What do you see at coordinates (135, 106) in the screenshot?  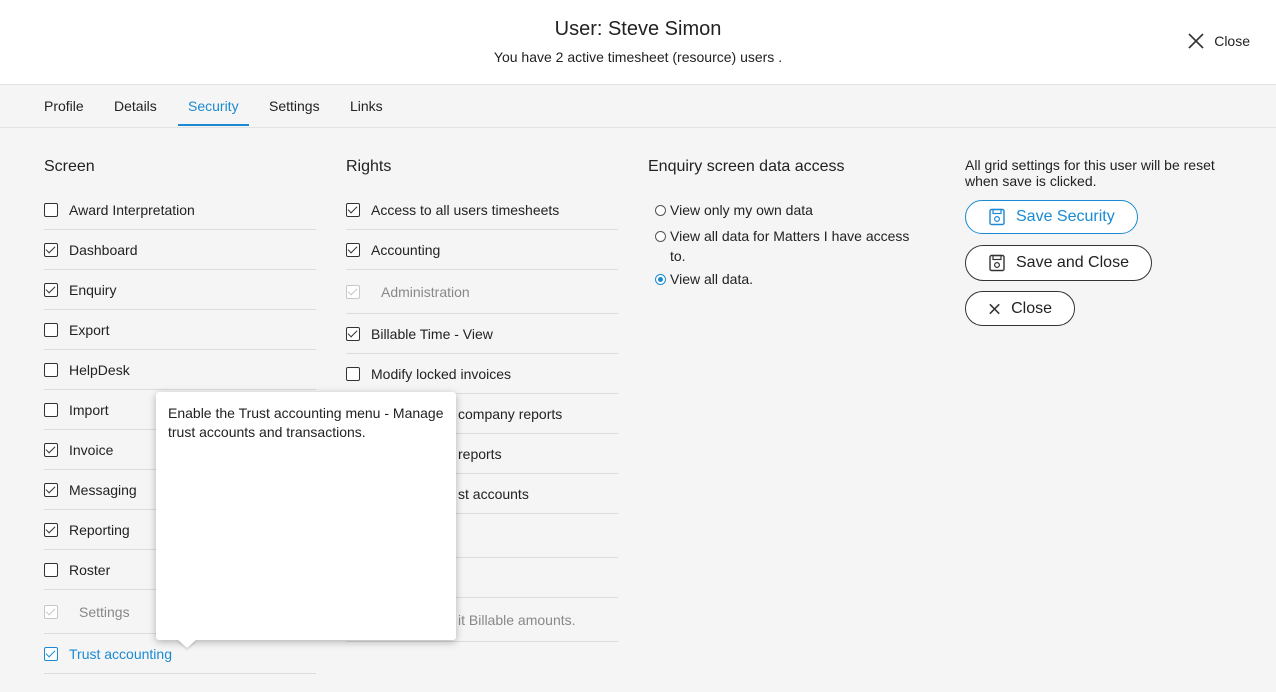 I see `tab-details: Details` at bounding box center [135, 106].